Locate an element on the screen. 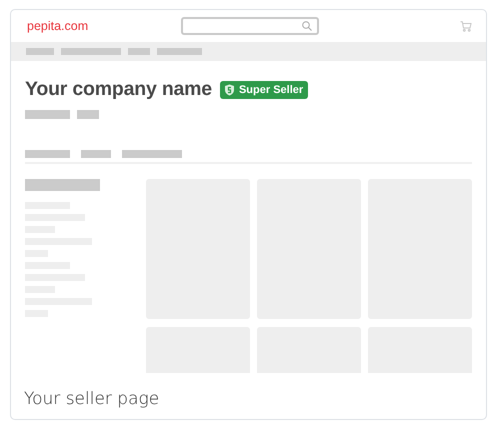  search-icon is located at coordinates (307, 26).